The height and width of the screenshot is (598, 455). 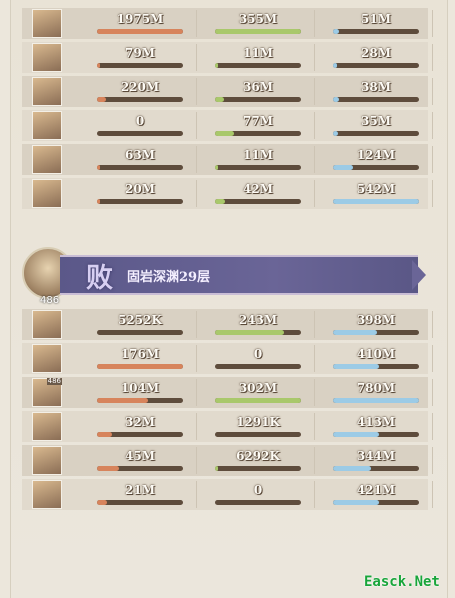 I want to click on damage-taken-cell: 410M, so click(x=376, y=358).